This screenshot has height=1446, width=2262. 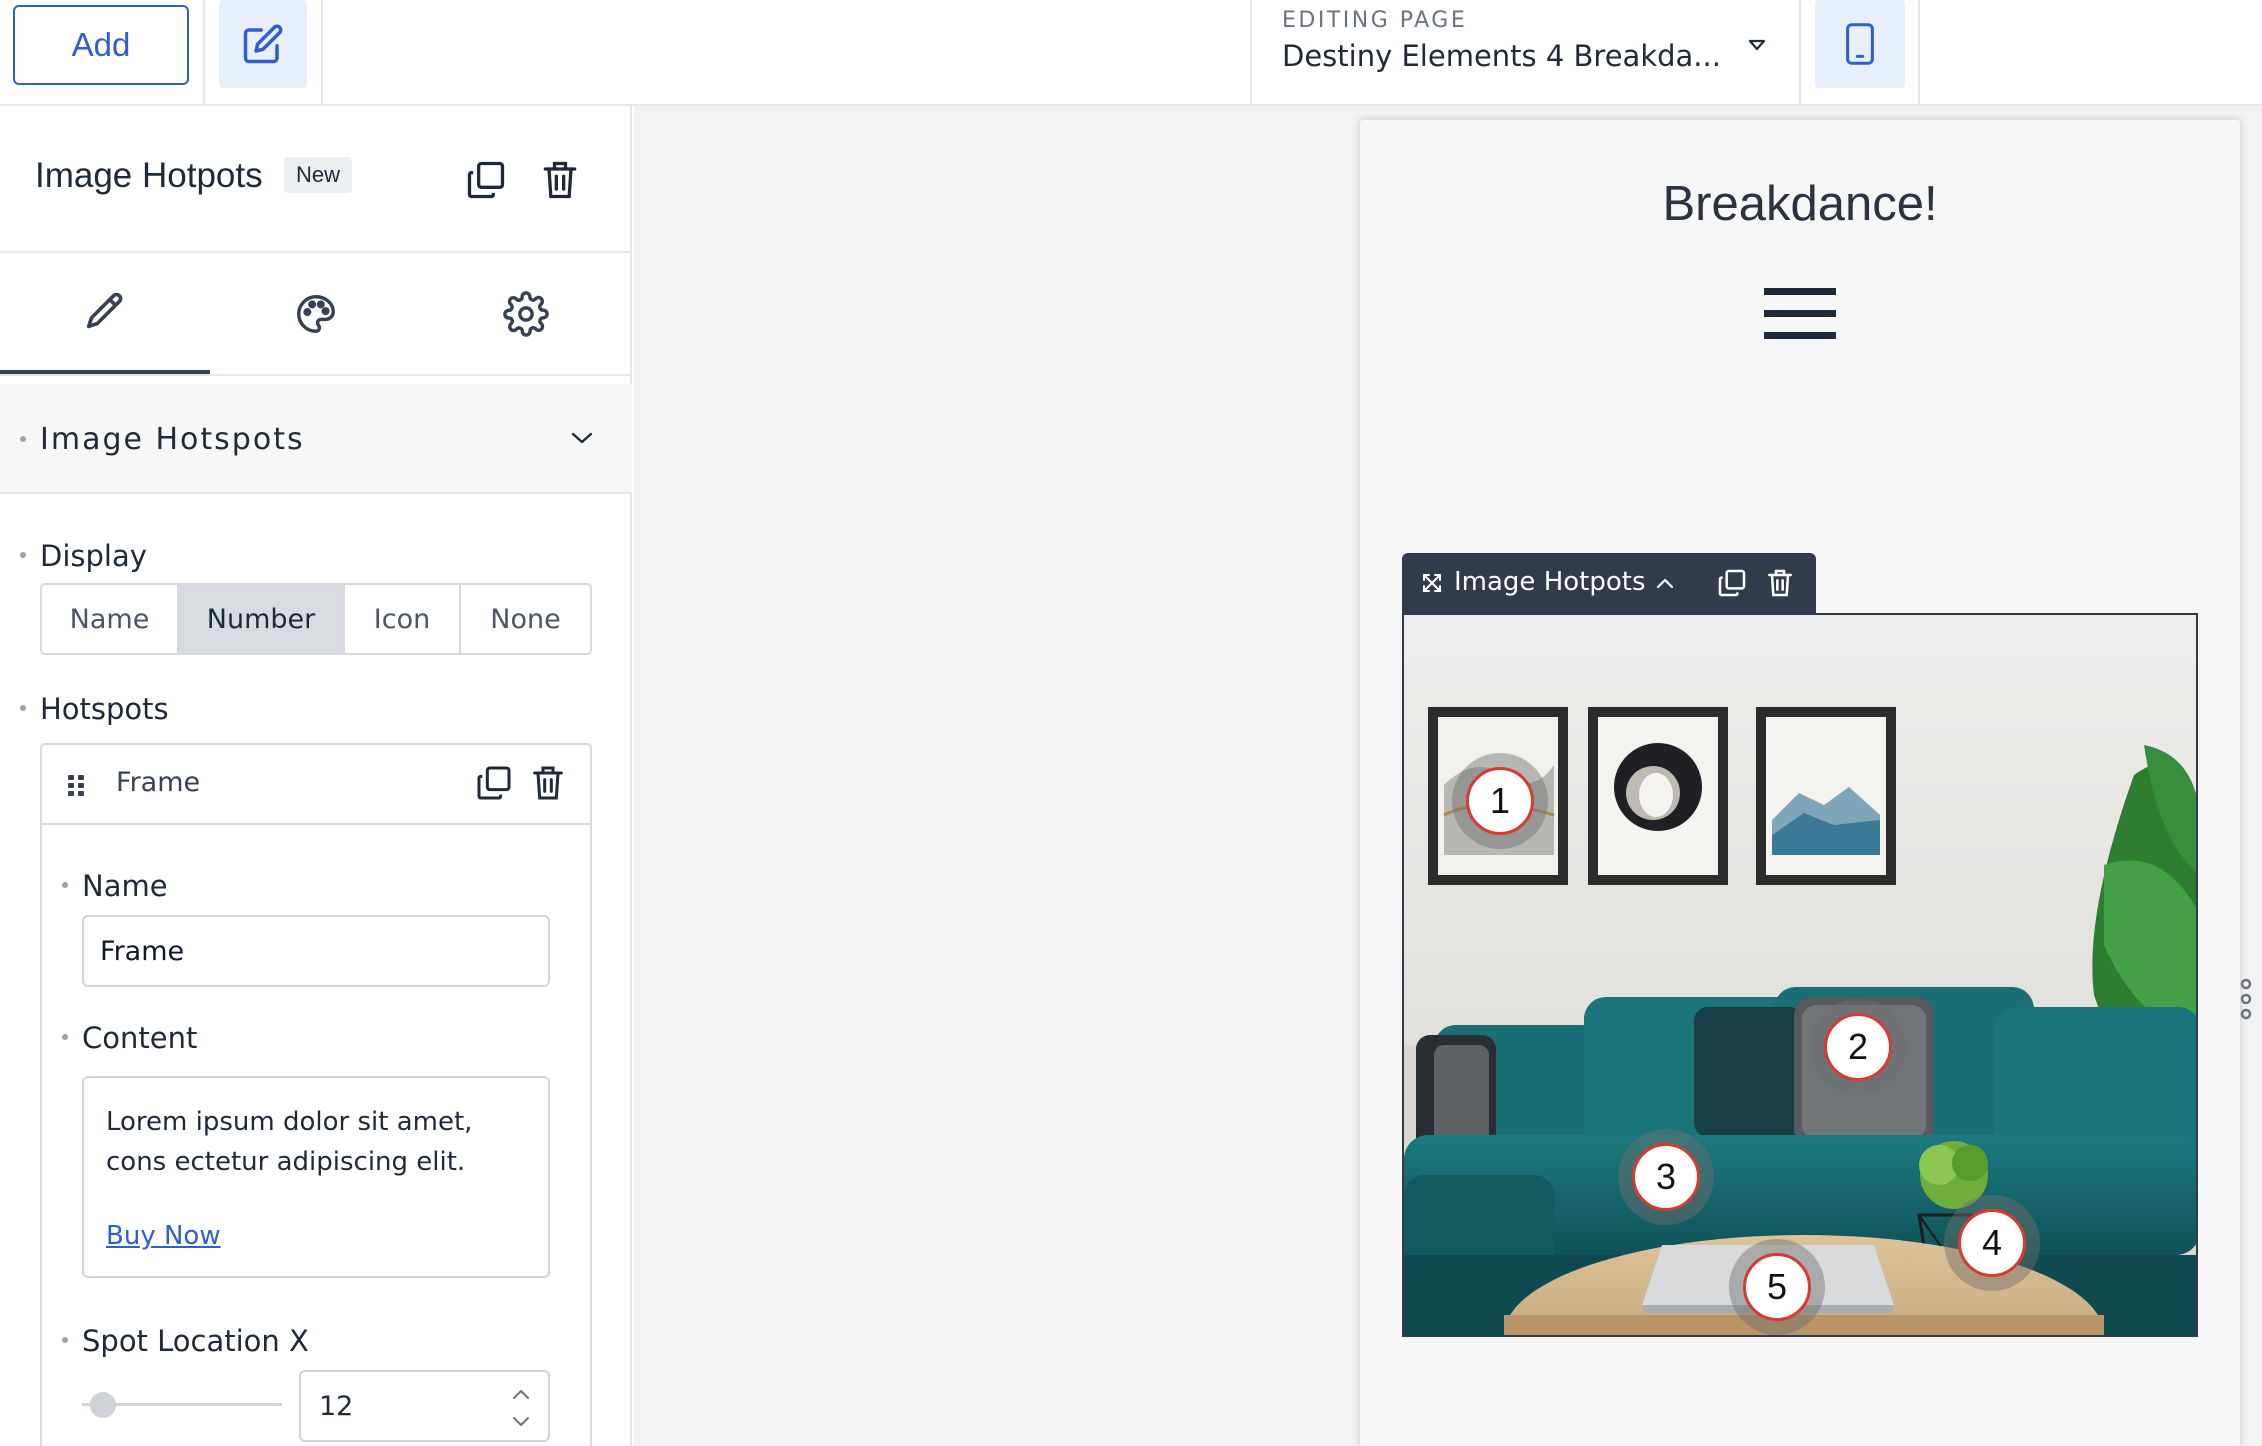 What do you see at coordinates (104, 310) in the screenshot?
I see `pencil-icon` at bounding box center [104, 310].